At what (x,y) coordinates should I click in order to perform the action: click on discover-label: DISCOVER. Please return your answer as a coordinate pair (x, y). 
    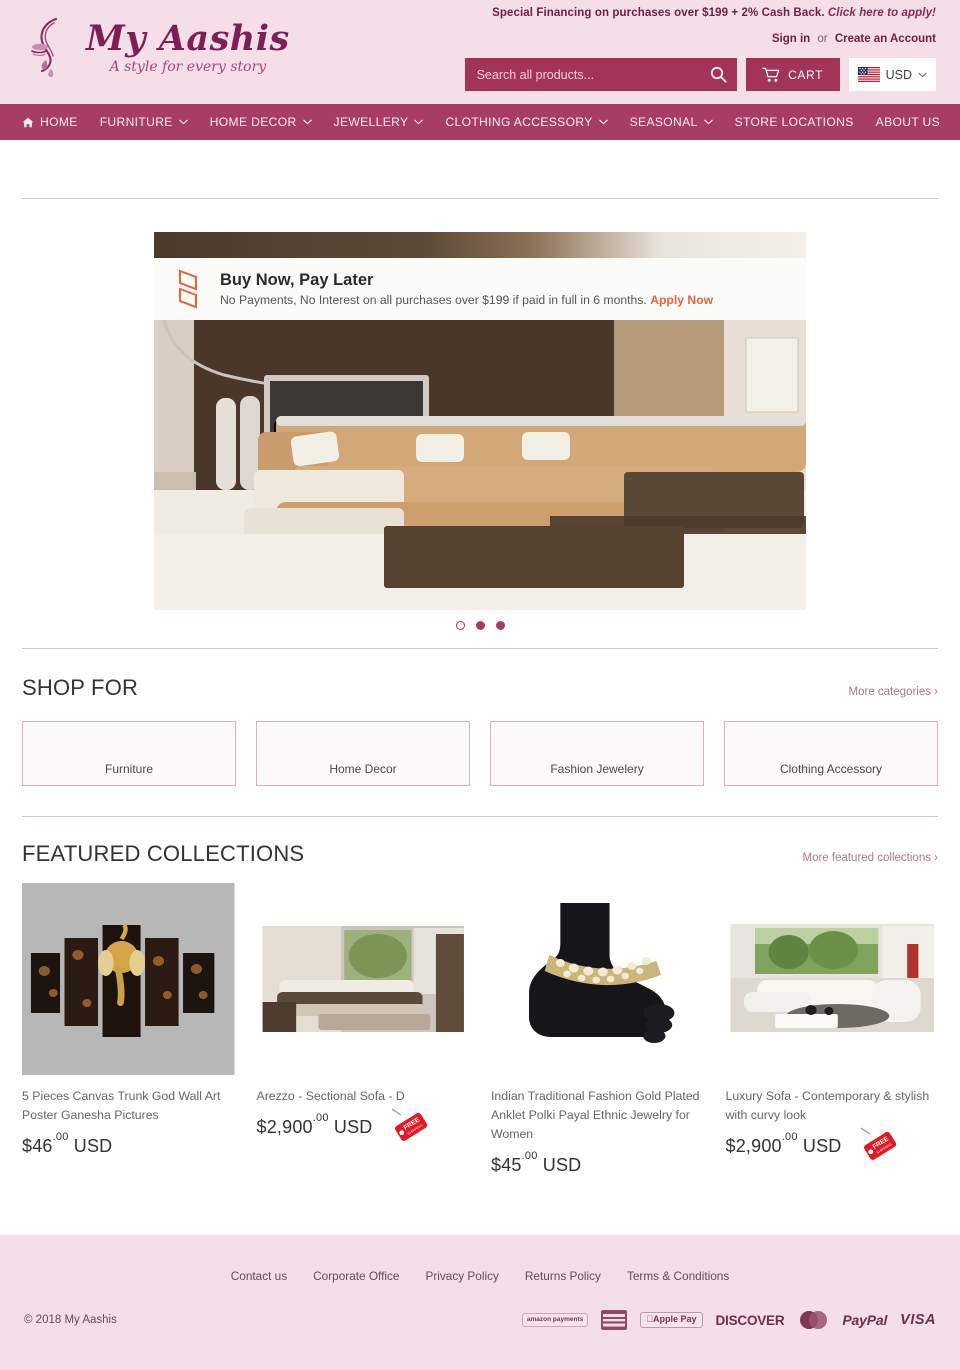
    Looking at the image, I should click on (750, 1320).